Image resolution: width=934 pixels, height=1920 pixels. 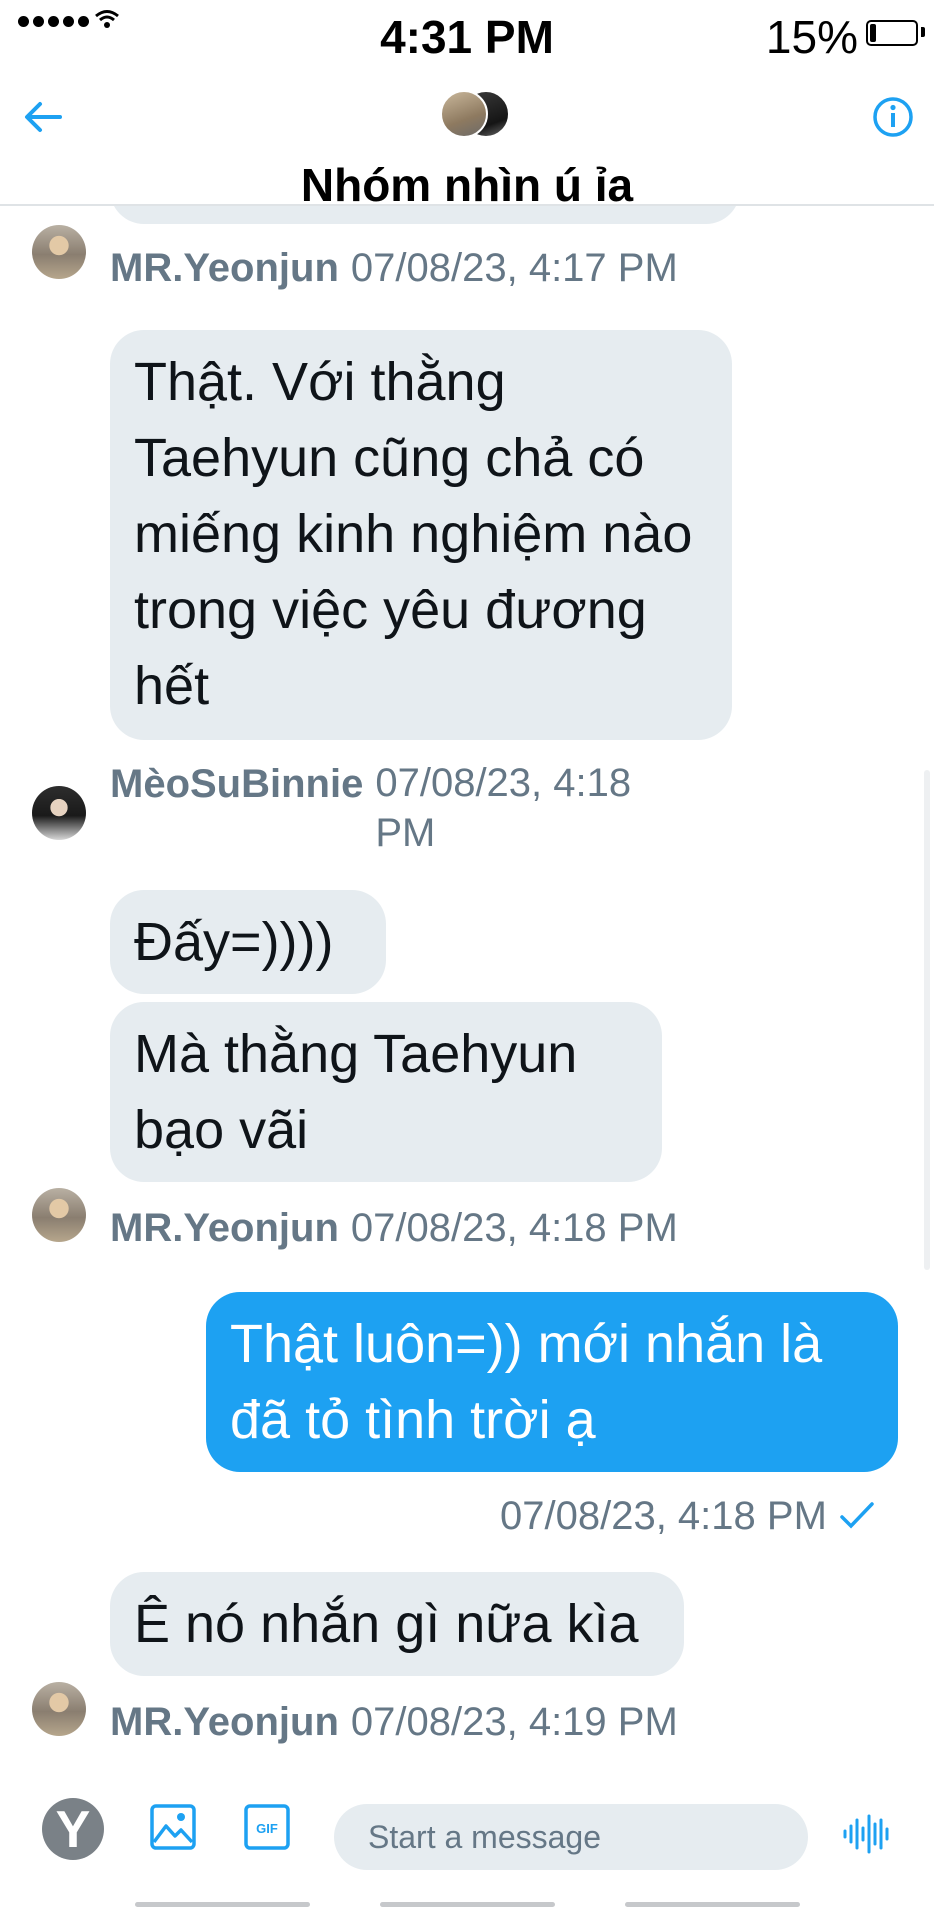 I want to click on group-avatar, so click(x=475, y=114).